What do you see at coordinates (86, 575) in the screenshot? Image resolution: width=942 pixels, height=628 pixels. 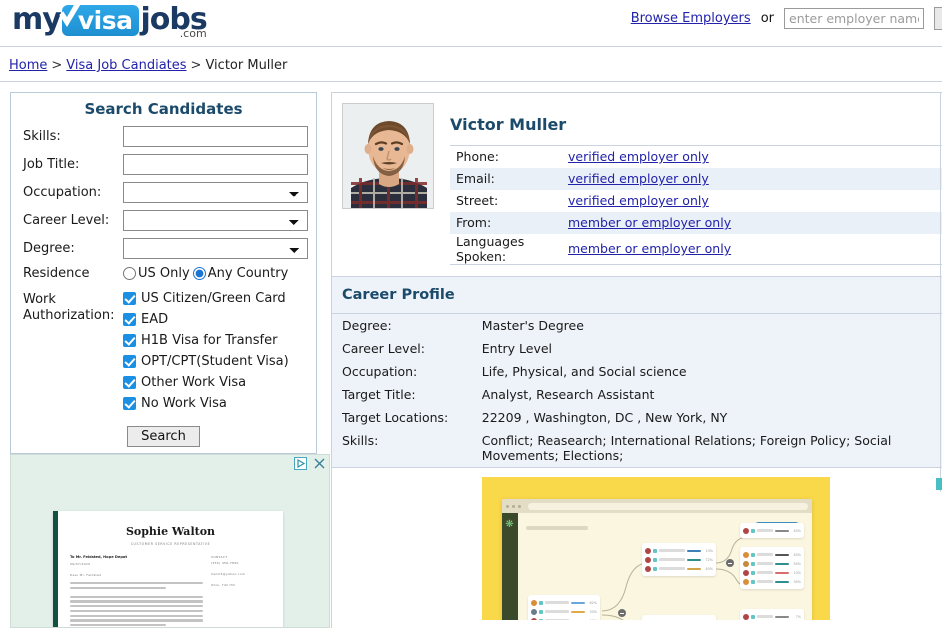 I see `ad-document-salutation: Dear Mr. Feldsted` at bounding box center [86, 575].